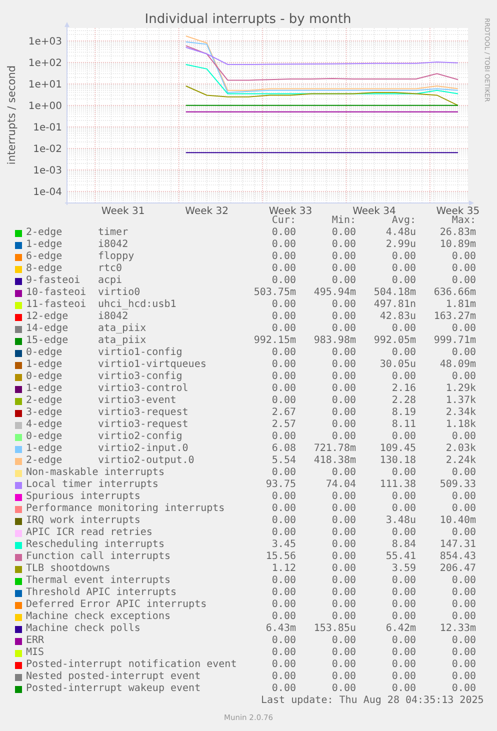 The image size is (497, 731). What do you see at coordinates (138, 401) in the screenshot?
I see `device-name: virtio3-event` at bounding box center [138, 401].